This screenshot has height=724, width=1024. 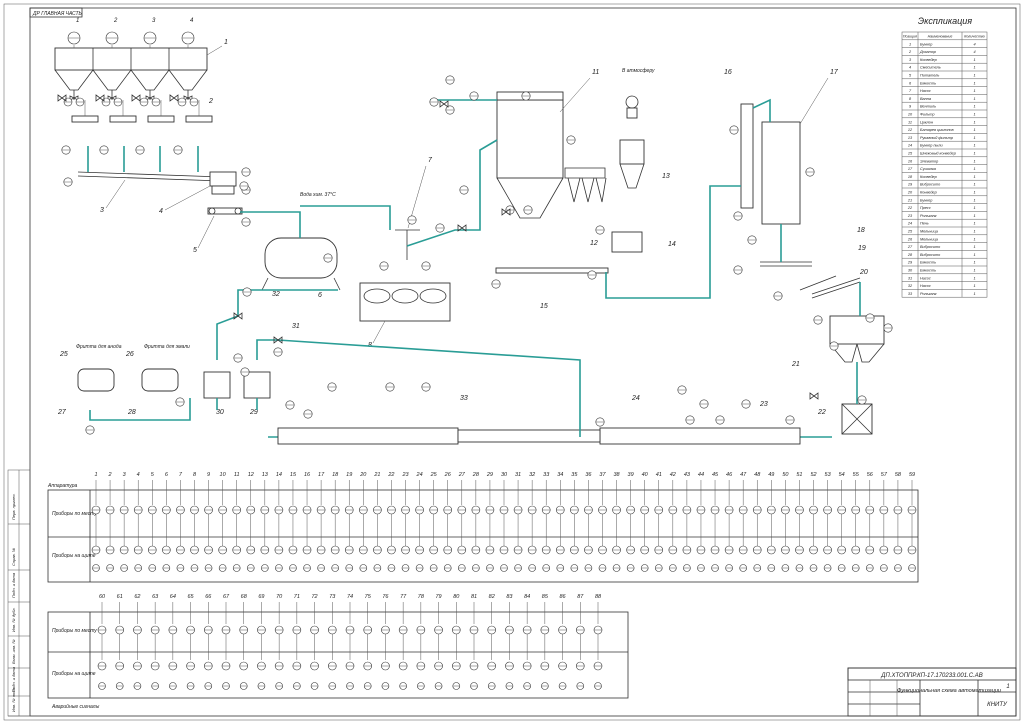 I want to click on side-stamp-label: Перв. примен., so click(x=13, y=506).